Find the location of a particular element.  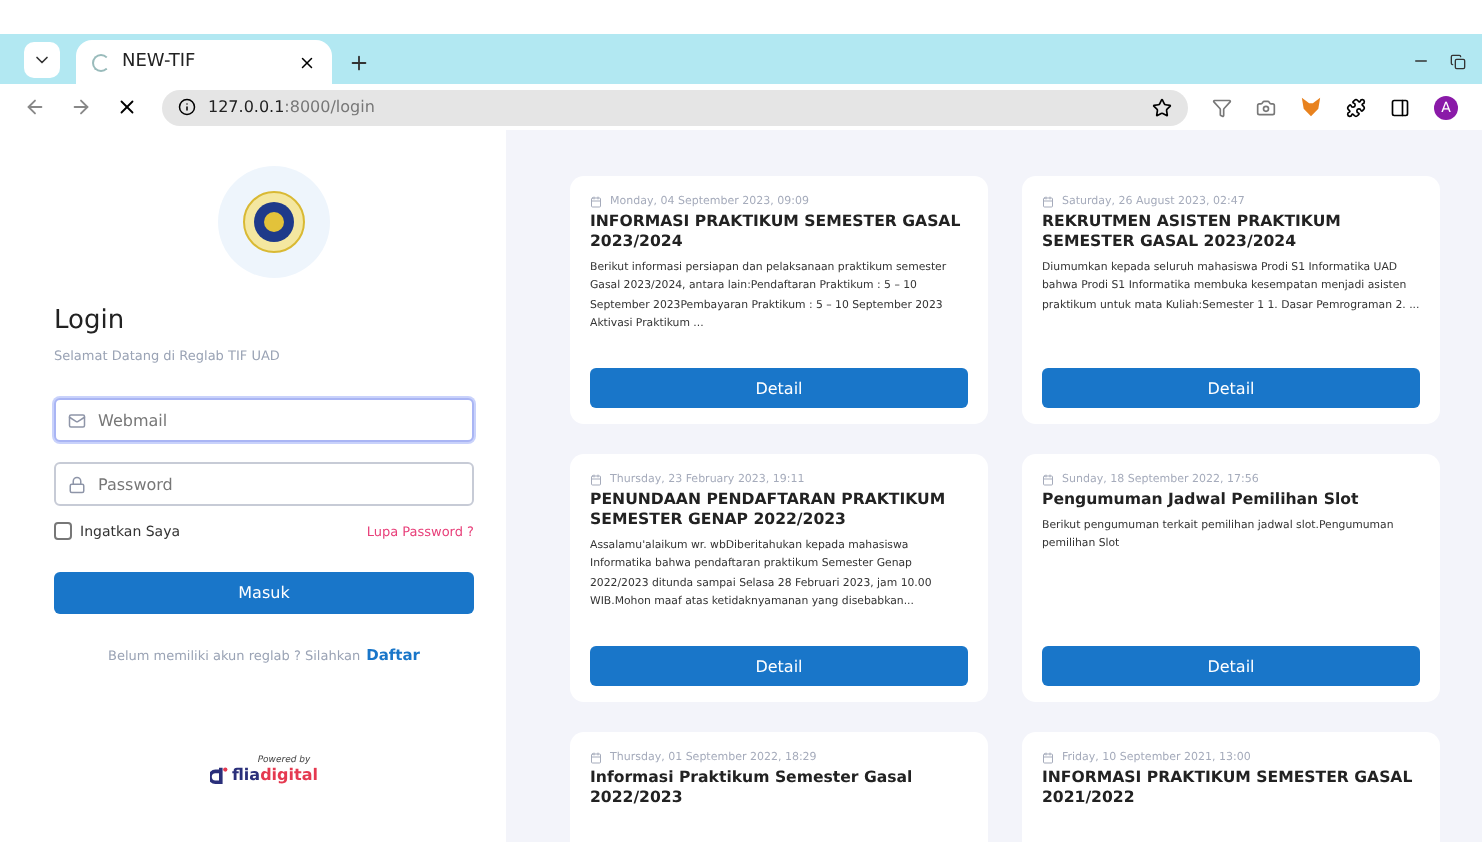

bookmark-star-icon is located at coordinates (1162, 107).